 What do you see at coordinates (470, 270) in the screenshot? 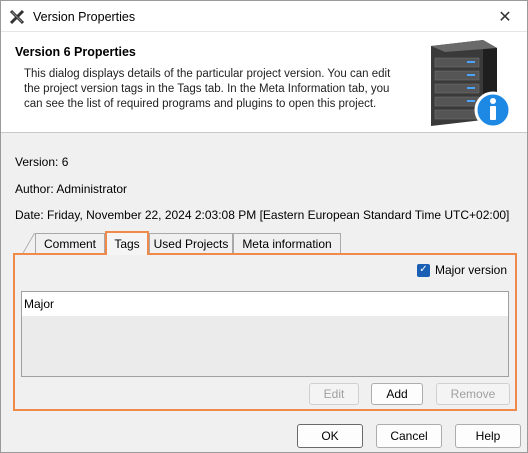
I see `major-version-label: Major version` at bounding box center [470, 270].